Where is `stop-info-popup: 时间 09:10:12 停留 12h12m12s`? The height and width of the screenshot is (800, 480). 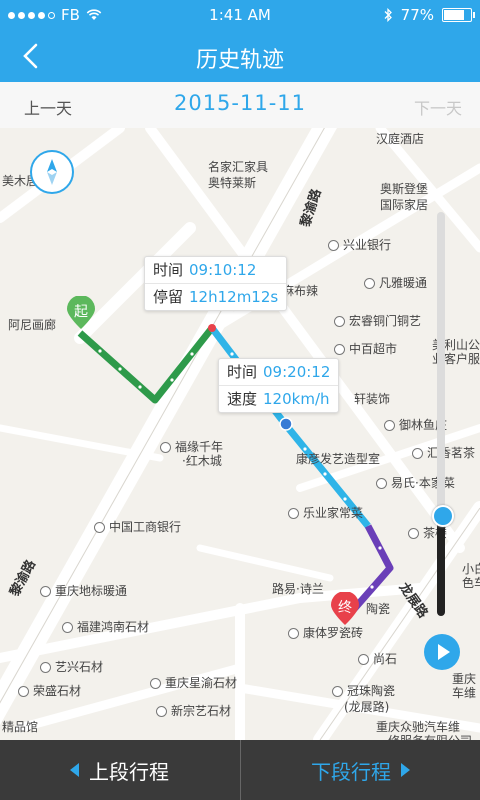
stop-info-popup: 时间 09:10:12 停留 12h12m12s is located at coordinates (216, 283).